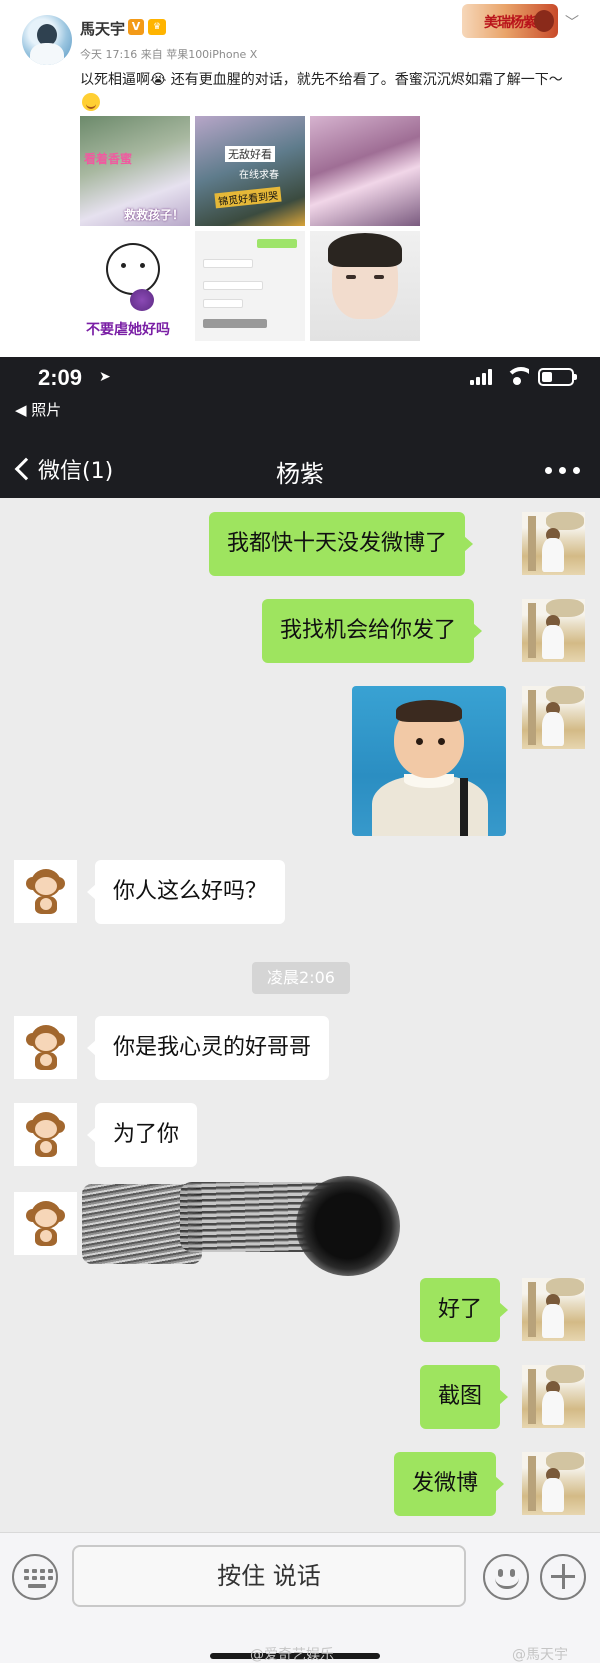 The height and width of the screenshot is (1663, 600). I want to click on message-bubble: 我找机会给你发了, so click(372, 631).